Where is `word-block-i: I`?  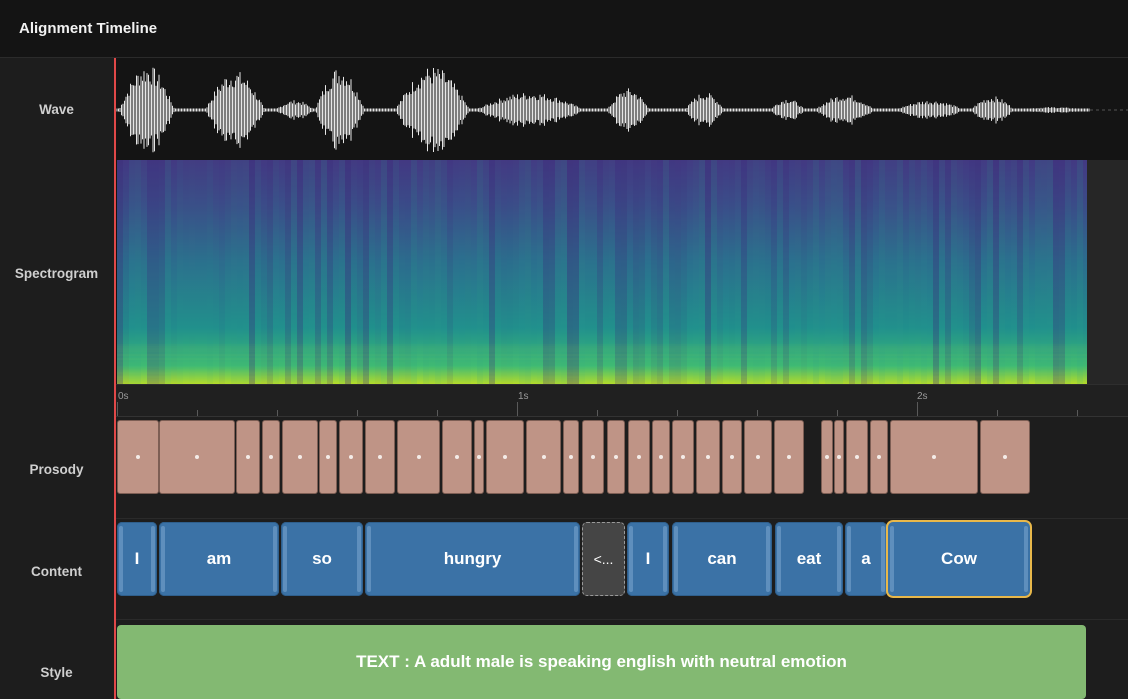
word-block-i: I is located at coordinates (137, 559).